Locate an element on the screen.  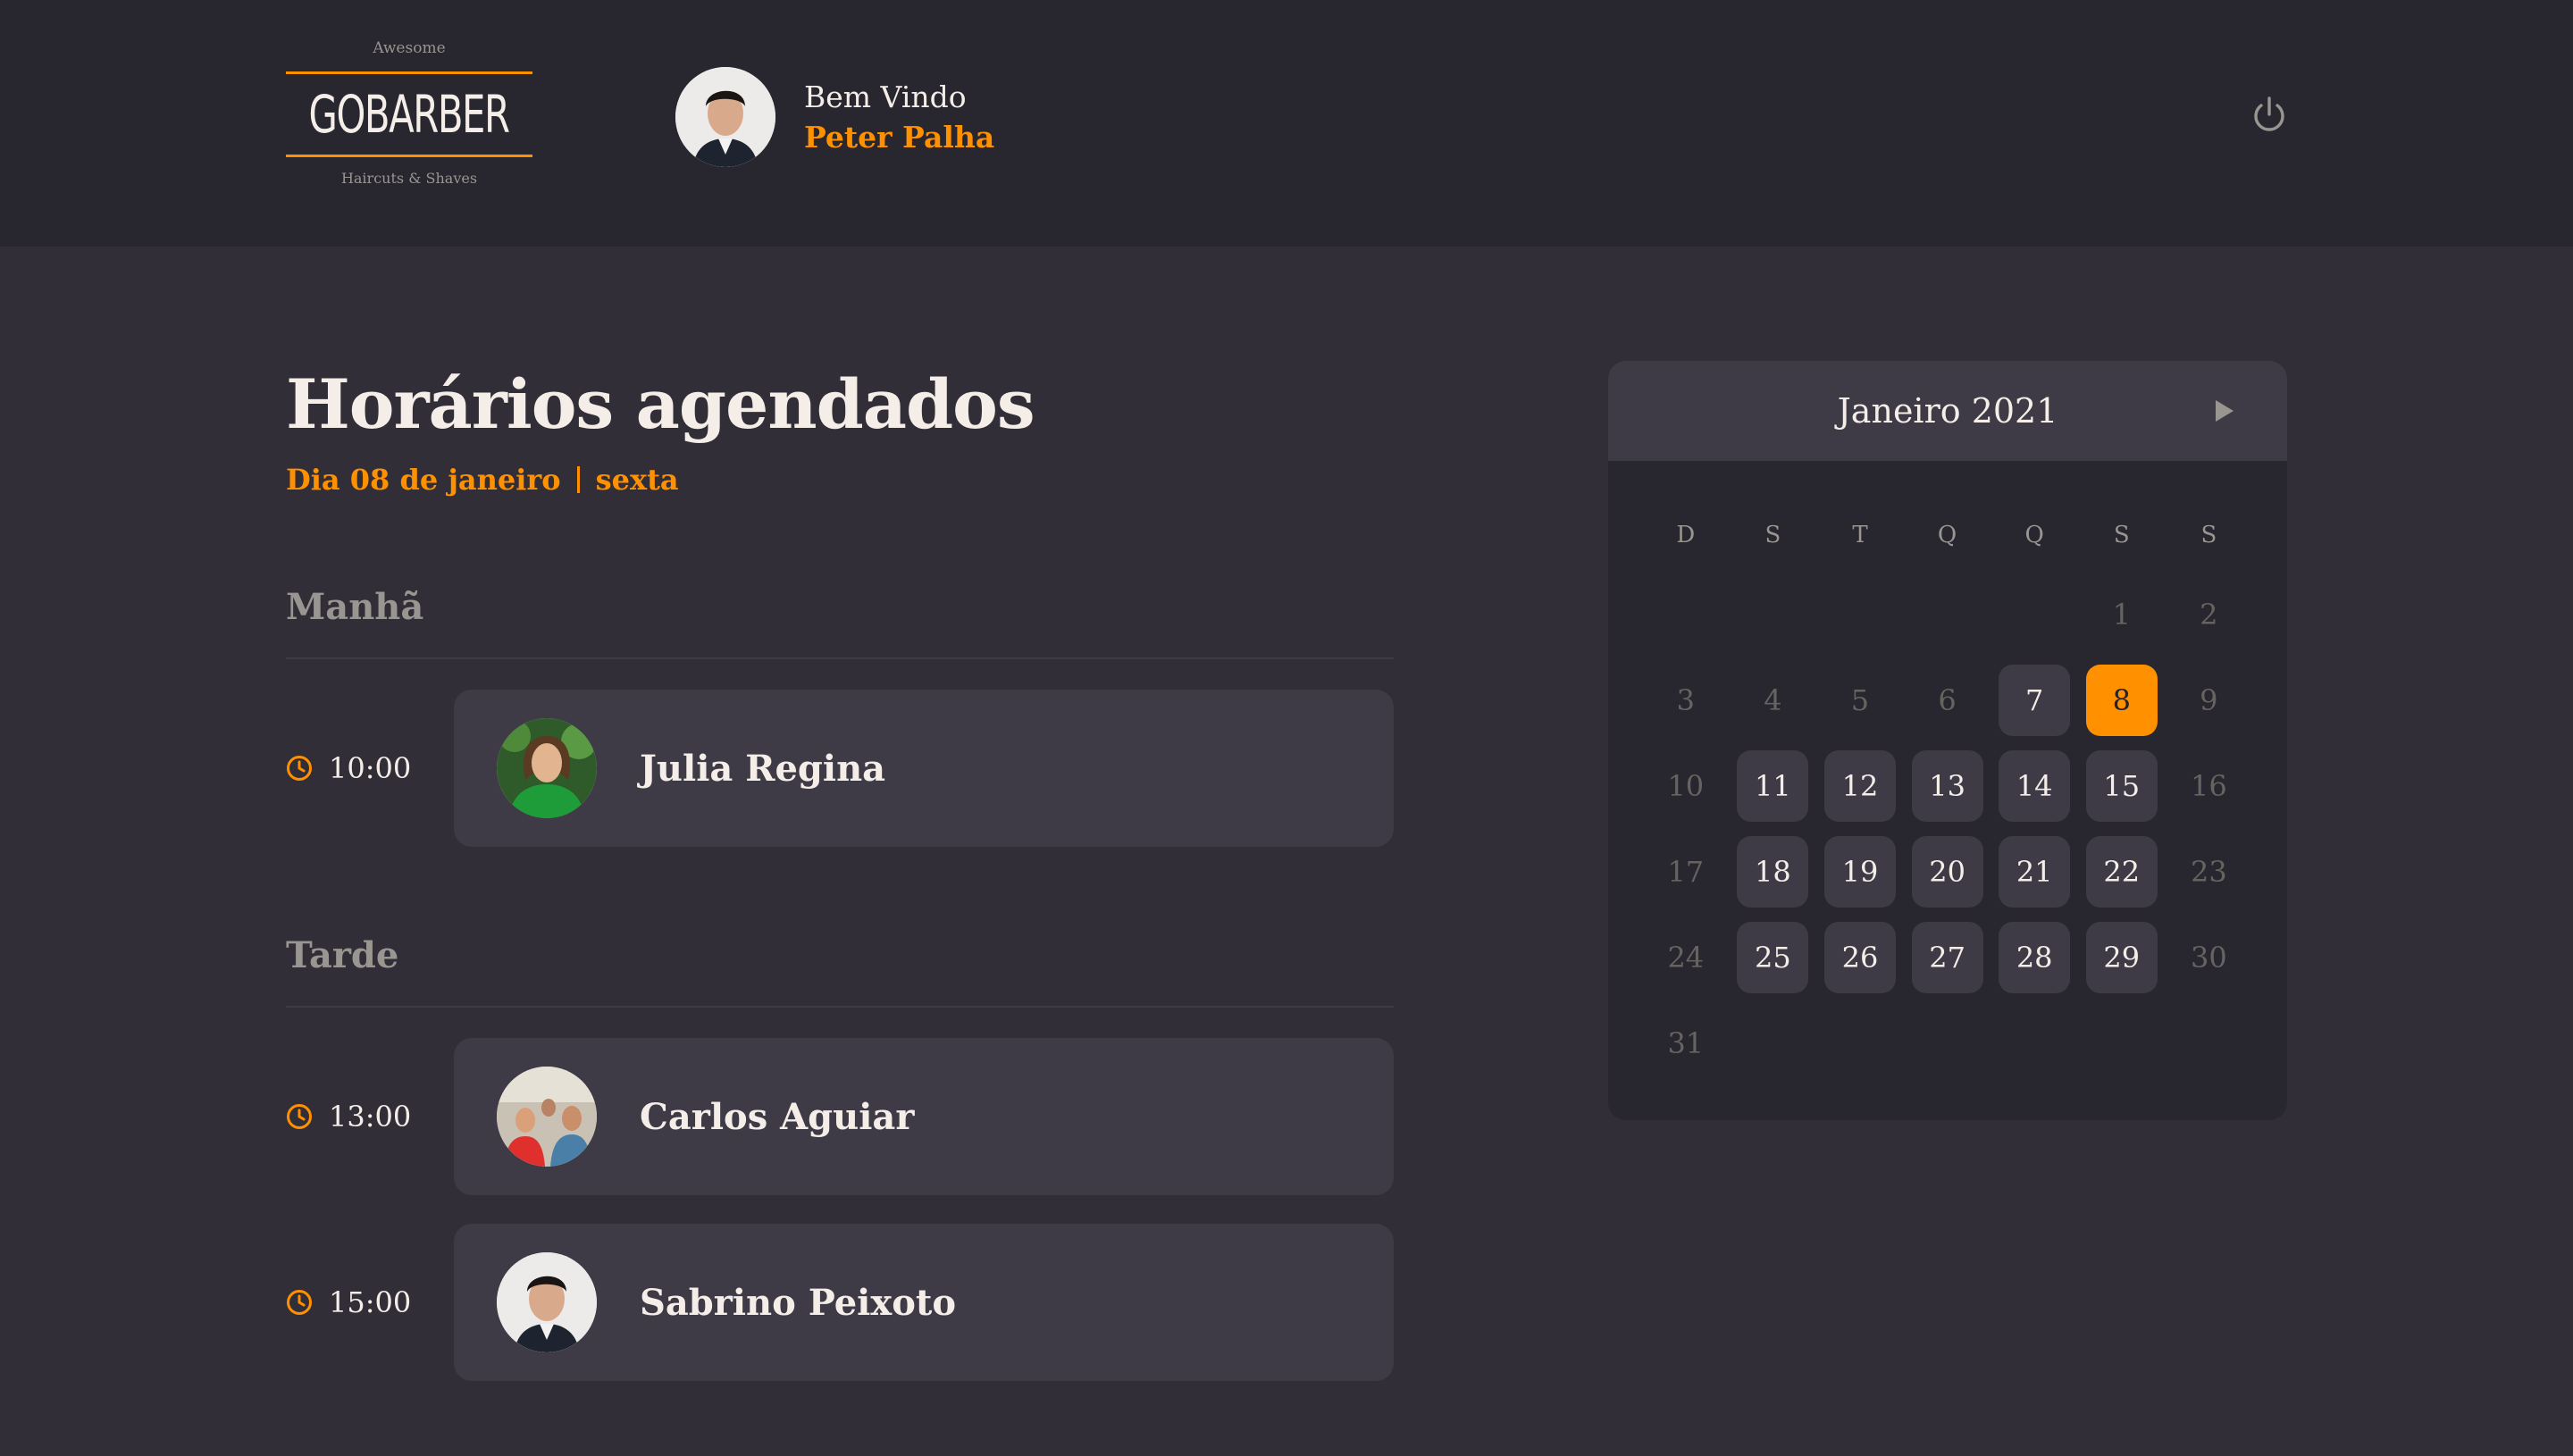
calendar-day: 12 is located at coordinates (1860, 786).